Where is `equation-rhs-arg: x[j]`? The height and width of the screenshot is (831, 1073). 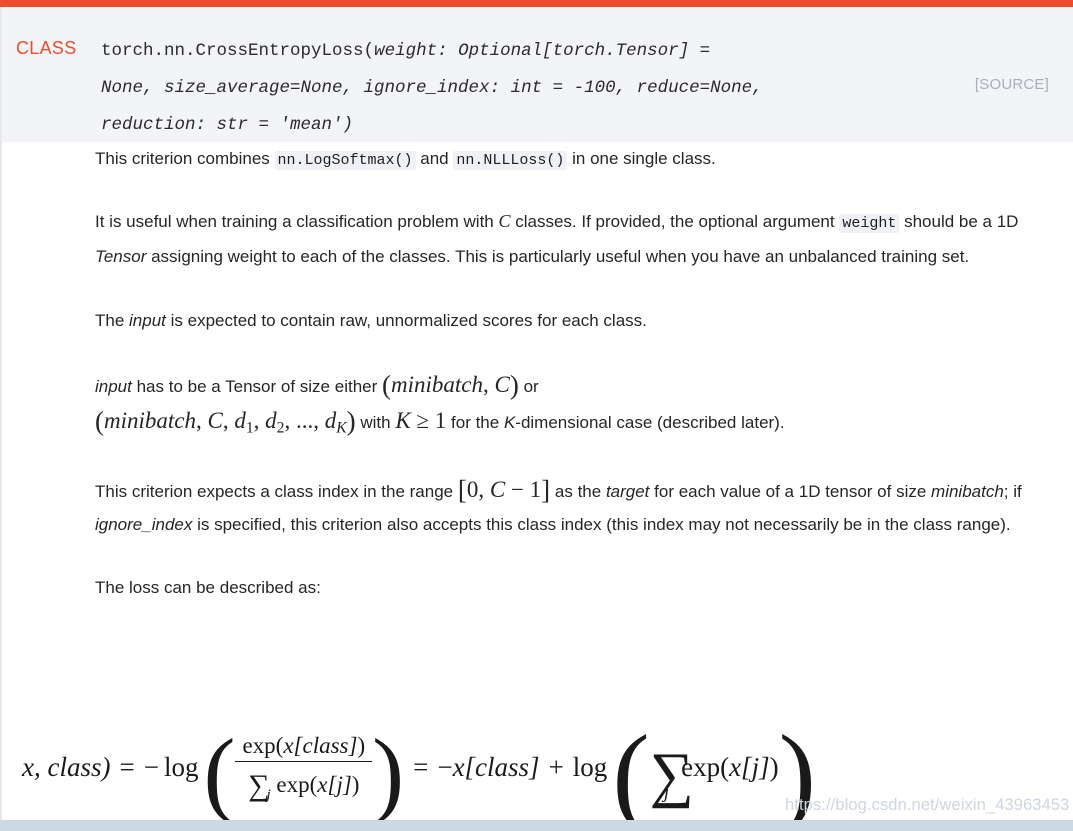 equation-rhs-arg: x[j] is located at coordinates (749, 766).